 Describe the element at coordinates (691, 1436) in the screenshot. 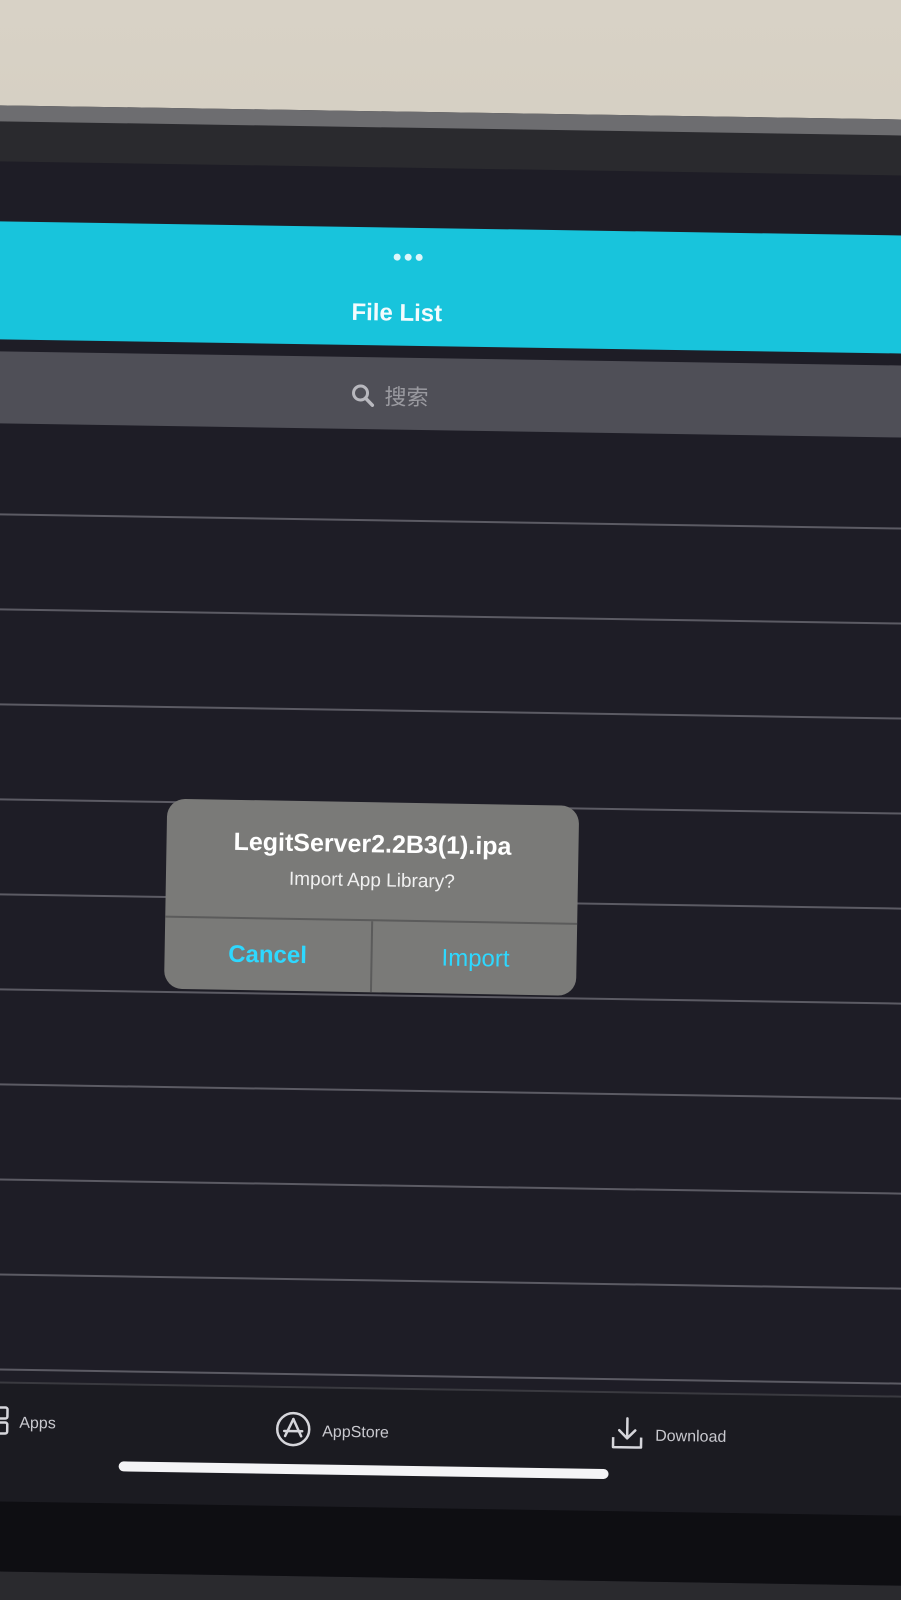

I see `tab-label: Download` at that location.